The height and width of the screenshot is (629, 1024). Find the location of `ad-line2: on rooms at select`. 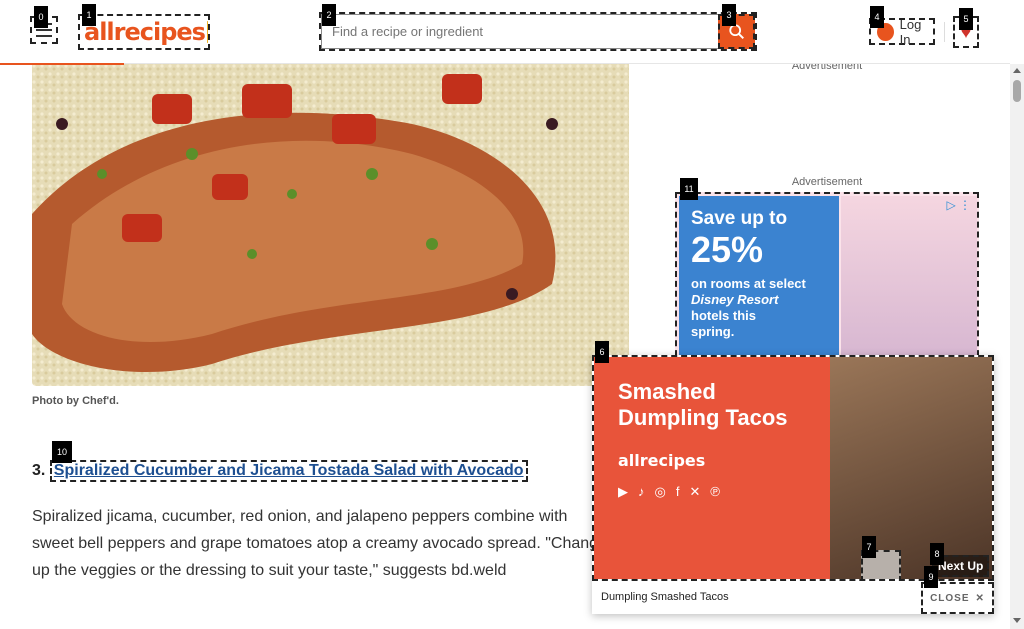

ad-line2: on rooms at select is located at coordinates (748, 283).